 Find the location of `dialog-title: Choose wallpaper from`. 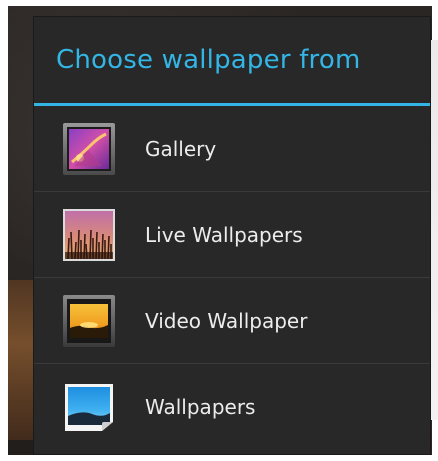

dialog-title: Choose wallpaper from is located at coordinates (208, 60).